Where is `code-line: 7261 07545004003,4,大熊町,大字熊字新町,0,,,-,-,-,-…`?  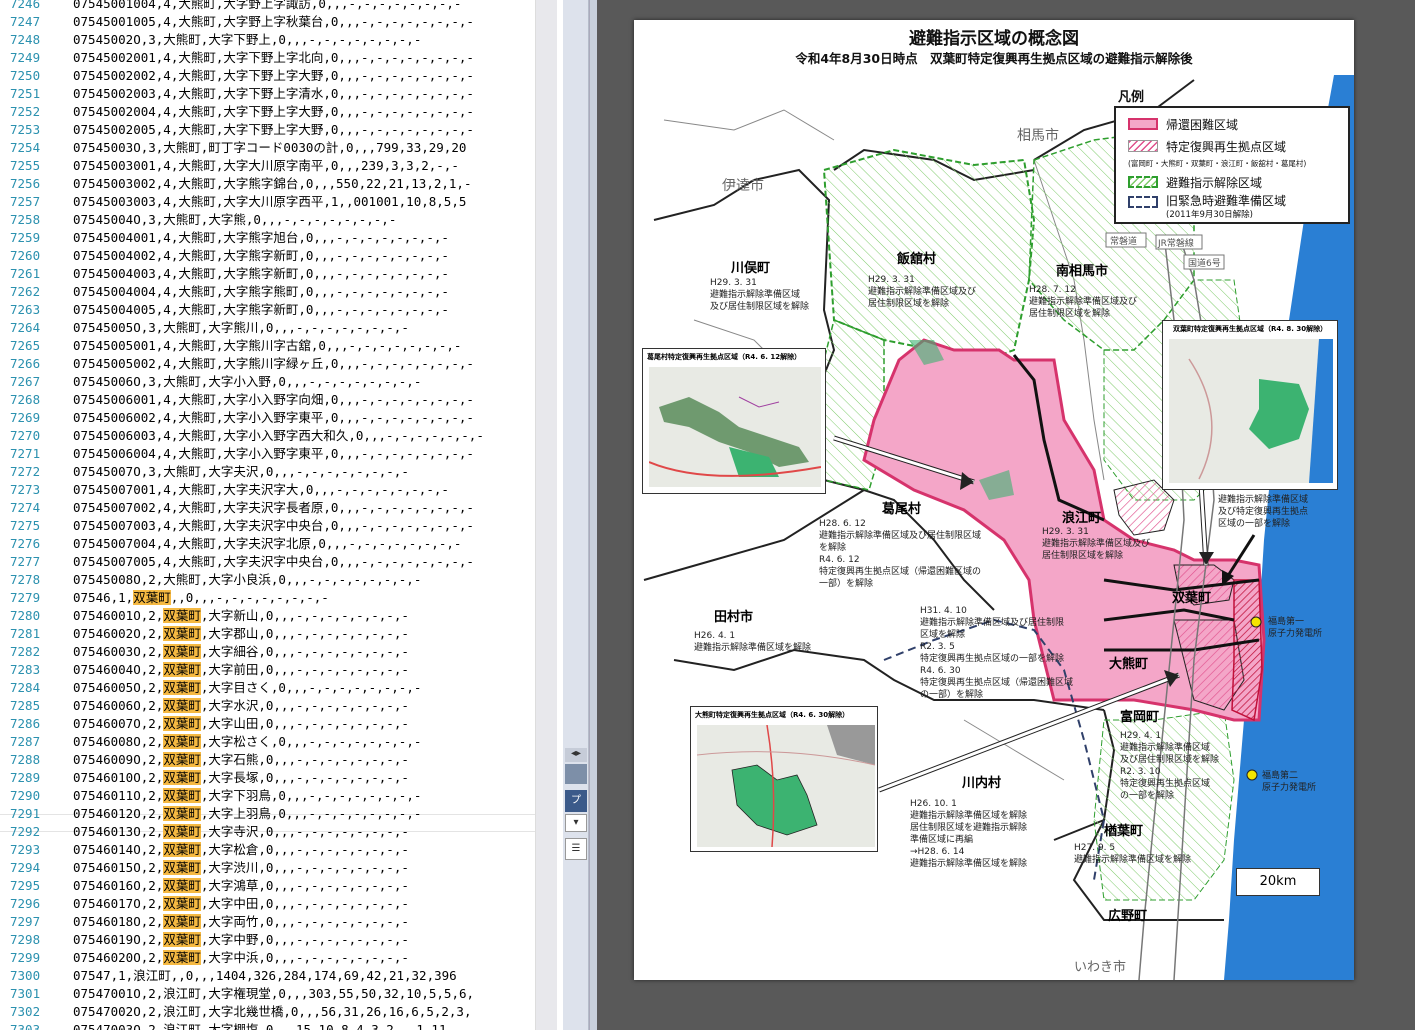 code-line: 7261 07545004003,4,大熊町,大字熊字新町,0,,,-,-,-,-… is located at coordinates (267, 274).